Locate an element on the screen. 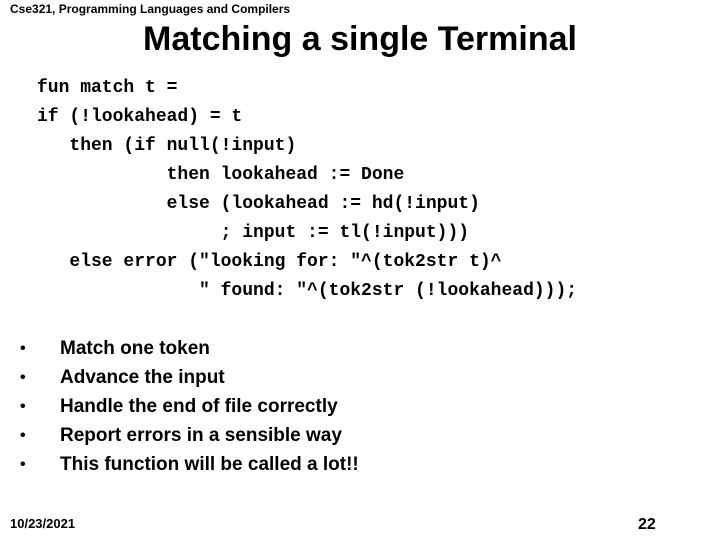 The image size is (720, 540). bullet-item: • Handle the end of file correctly is located at coordinates (189, 406).